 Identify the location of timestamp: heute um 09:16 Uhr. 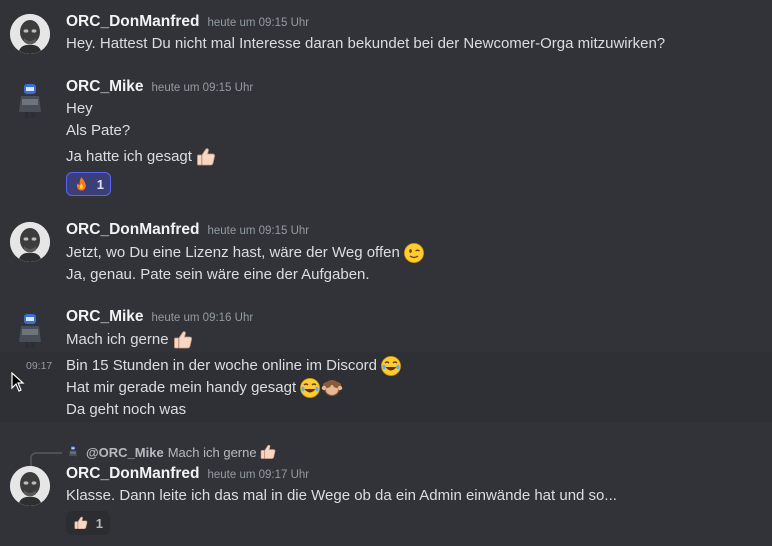
(202, 318).